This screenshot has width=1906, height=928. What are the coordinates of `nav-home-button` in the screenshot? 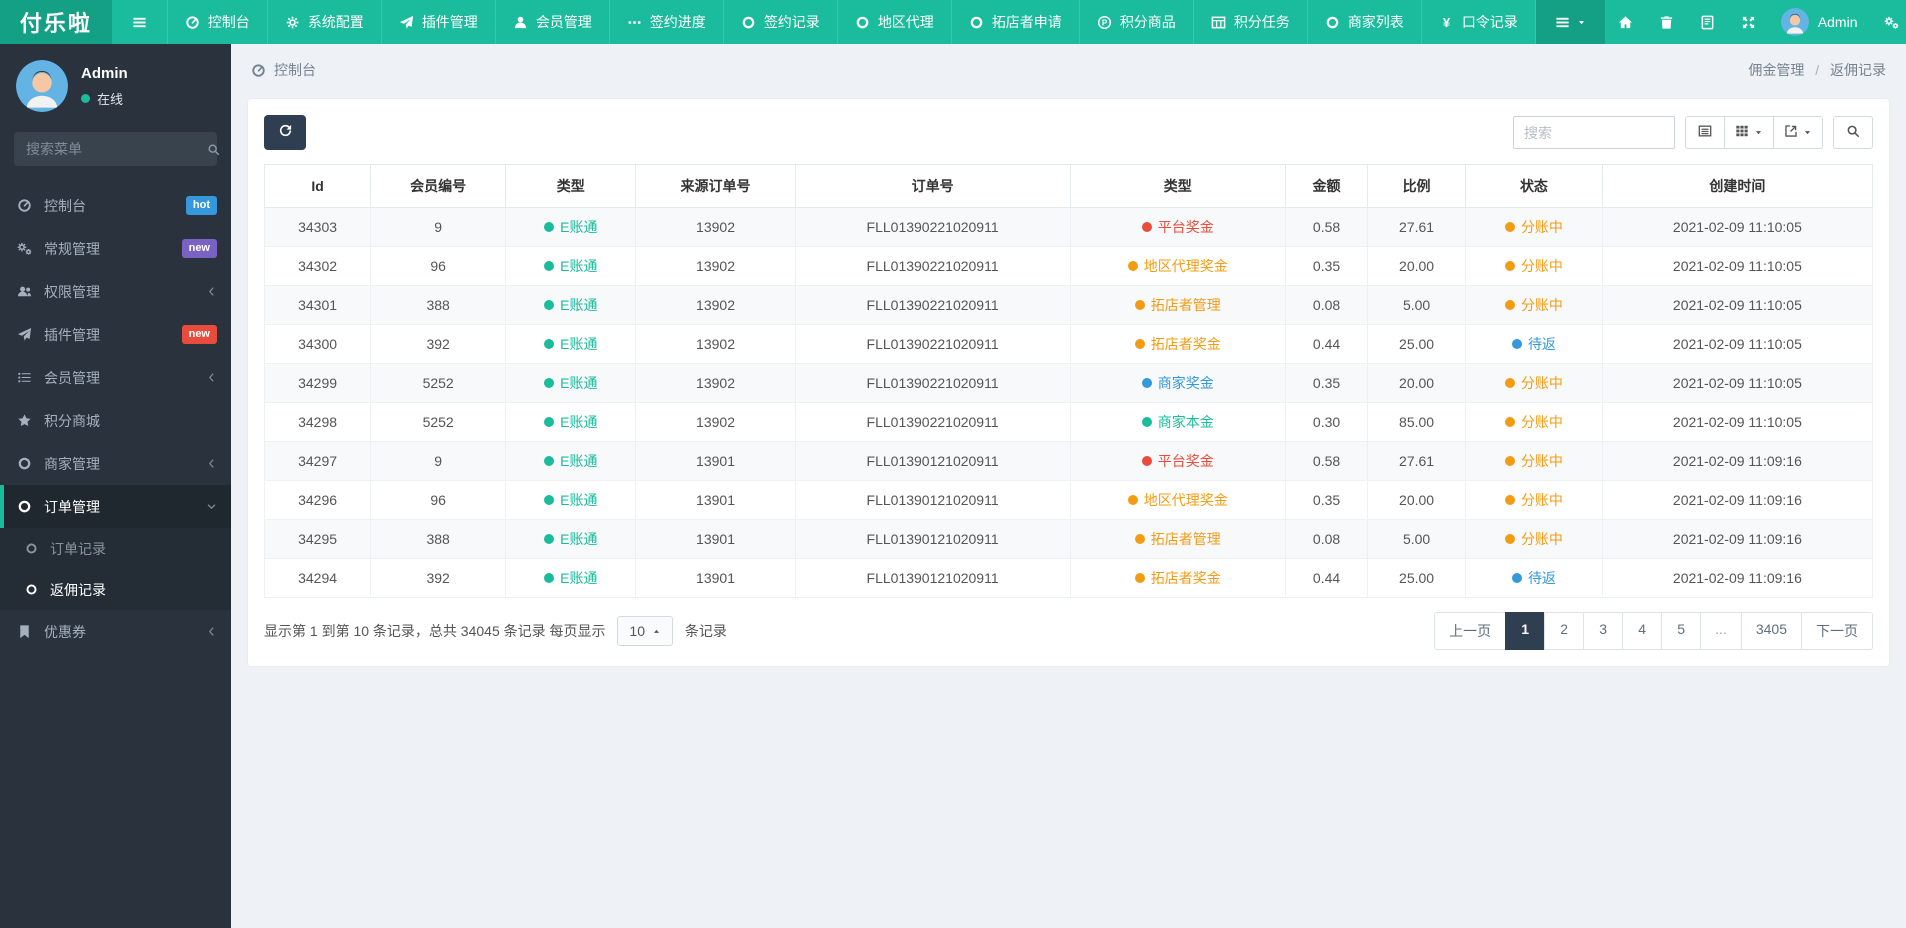 It's located at (1625, 22).